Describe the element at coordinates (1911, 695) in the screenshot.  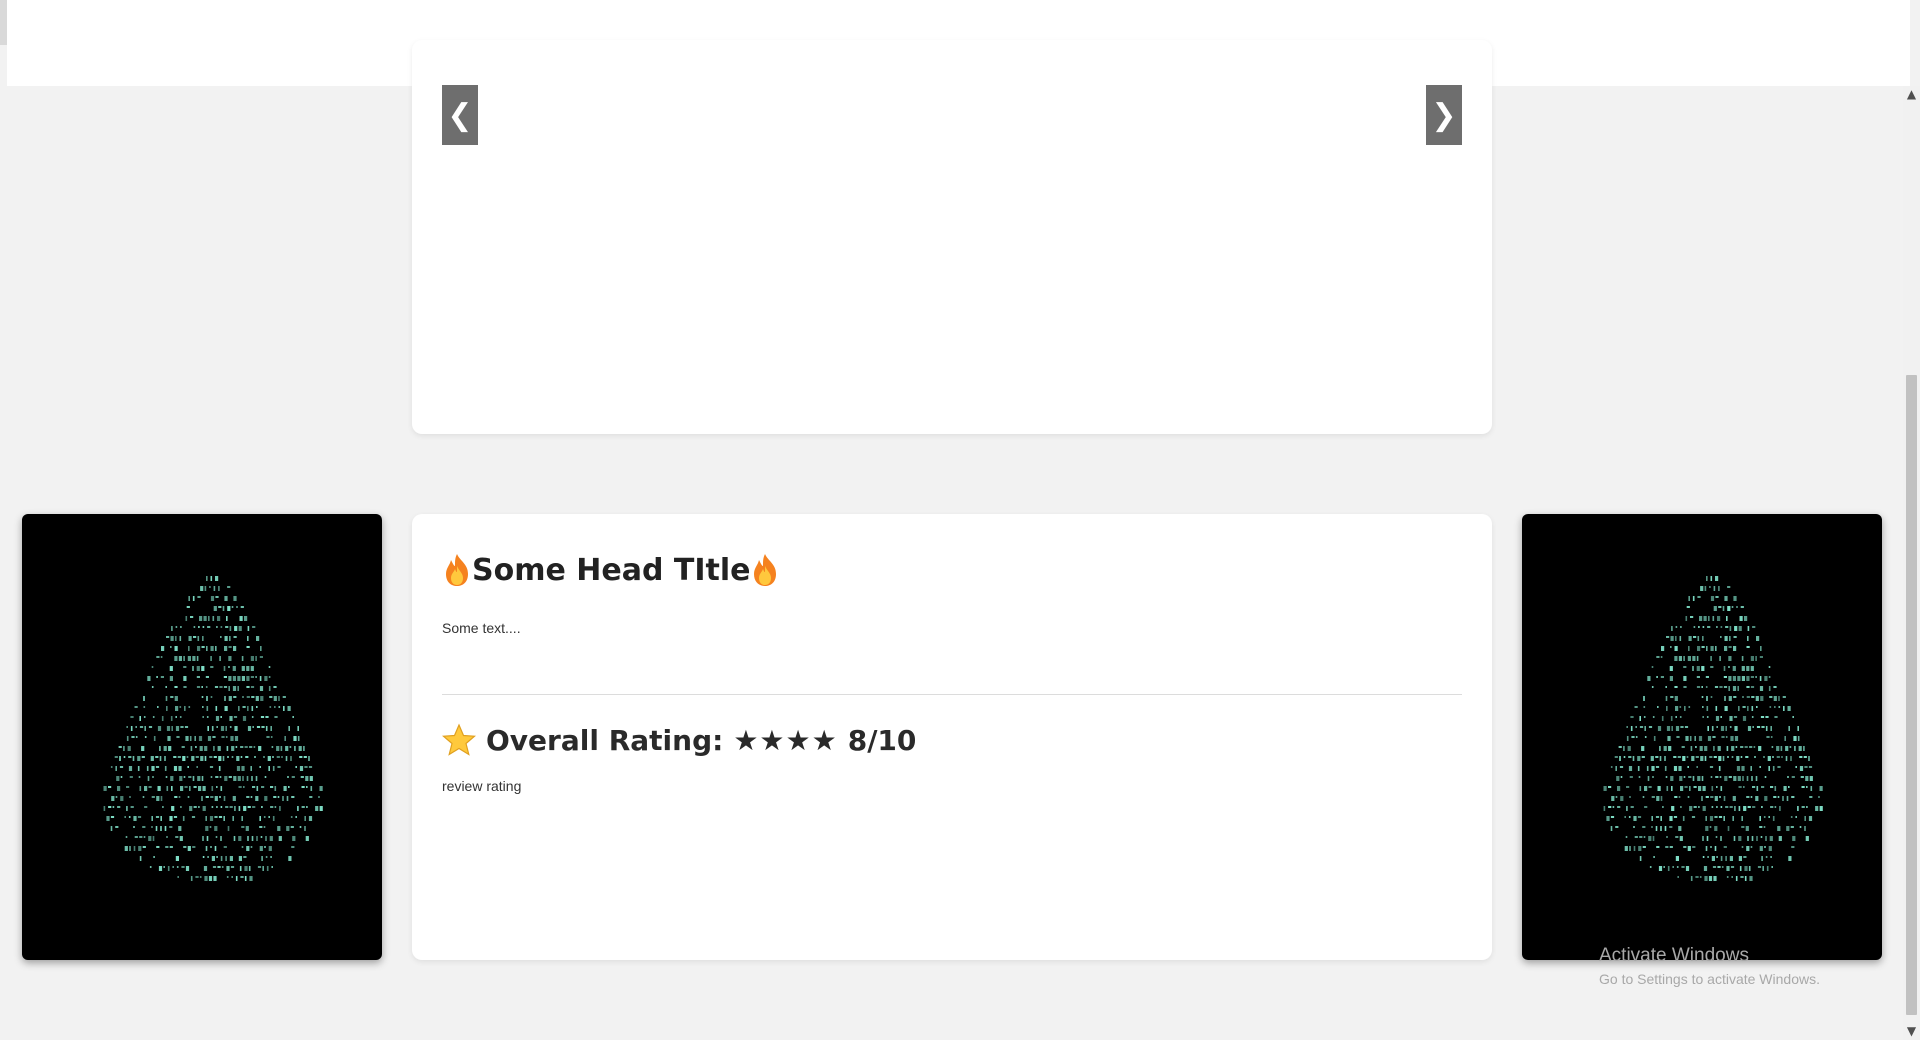
I see `scrollbar-thumb` at that location.